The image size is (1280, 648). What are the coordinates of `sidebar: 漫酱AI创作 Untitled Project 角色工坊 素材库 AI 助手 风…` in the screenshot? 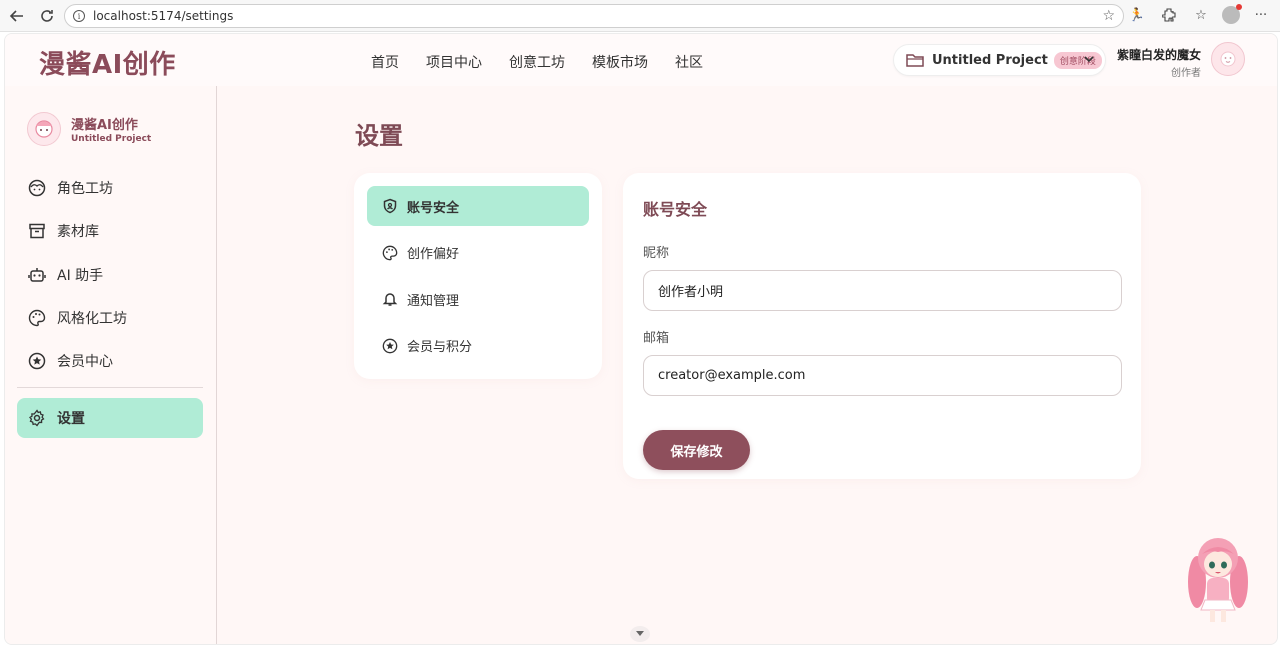 It's located at (111, 365).